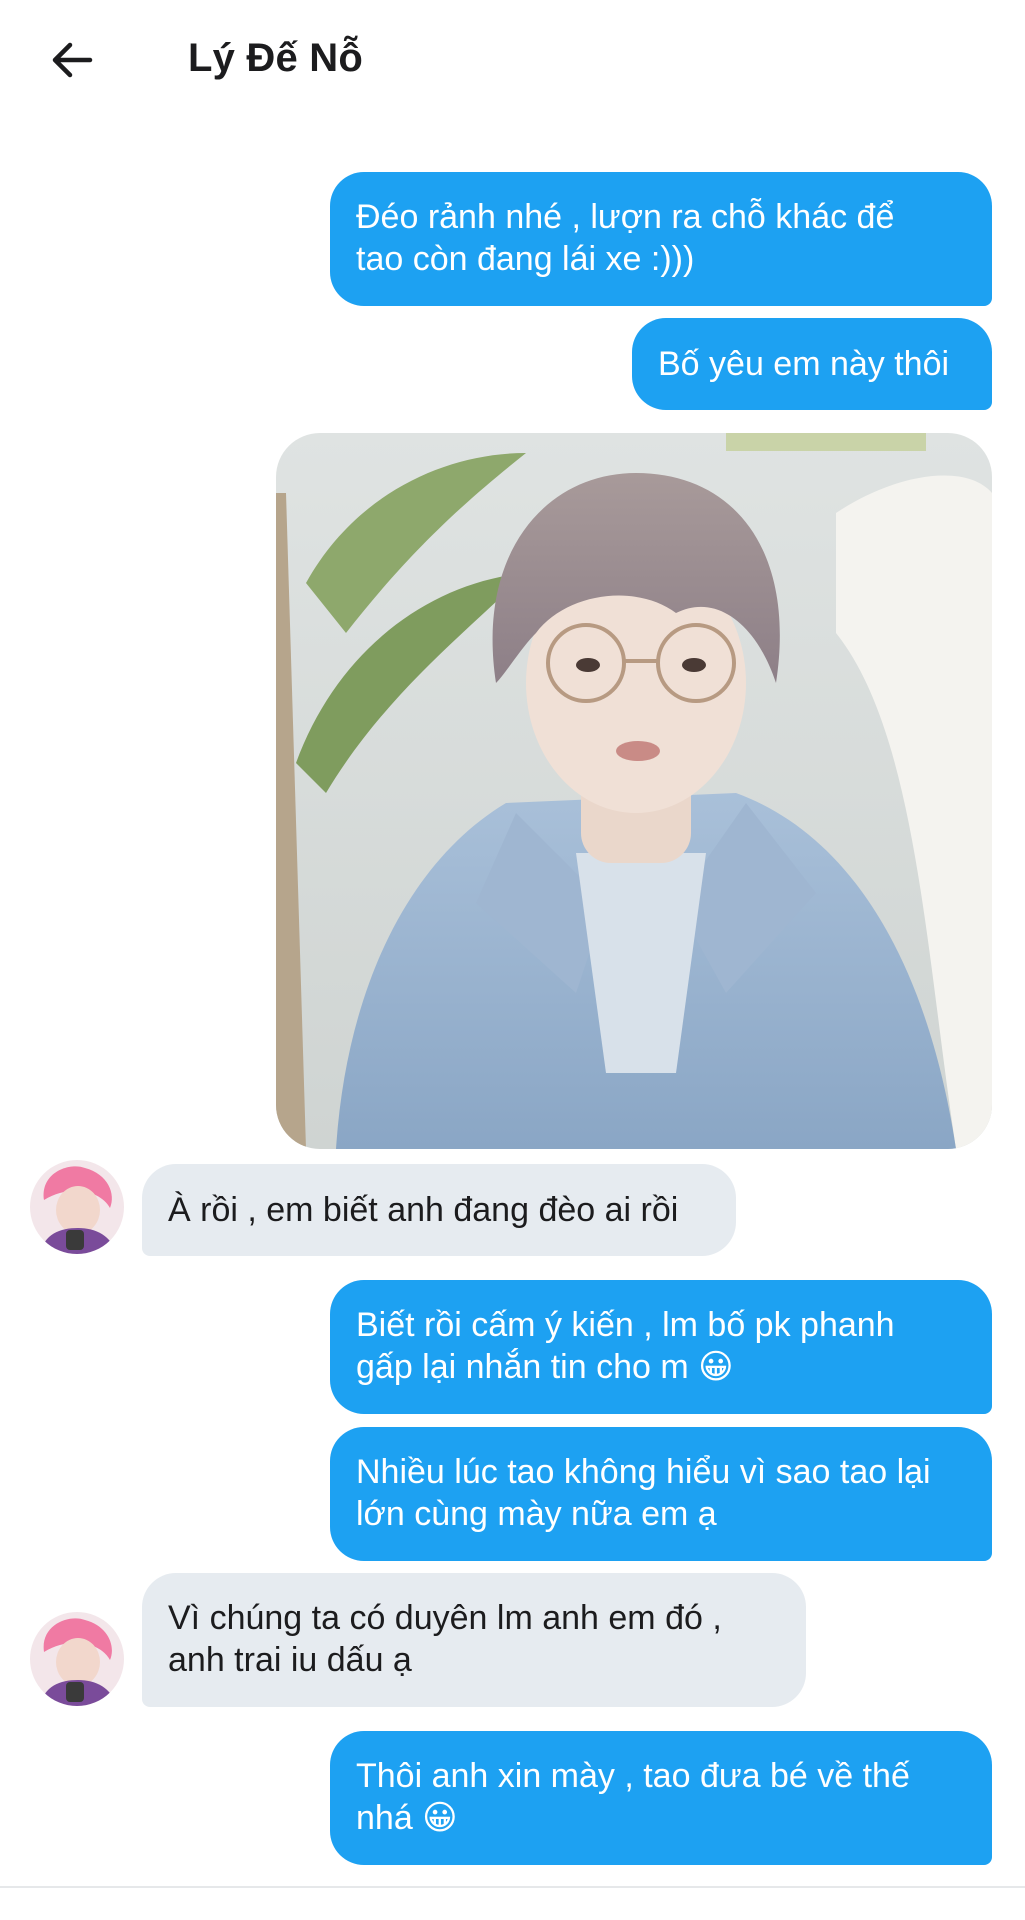 This screenshot has width=1025, height=1920. What do you see at coordinates (536, 1514) in the screenshot?
I see `message-text-line: lớn cùng mày nữa em ạ` at bounding box center [536, 1514].